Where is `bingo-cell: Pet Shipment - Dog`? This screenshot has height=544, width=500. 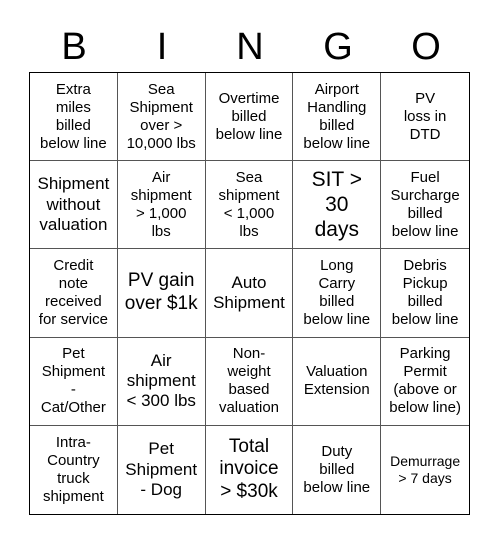 bingo-cell: Pet Shipment - Dog is located at coordinates (162, 469).